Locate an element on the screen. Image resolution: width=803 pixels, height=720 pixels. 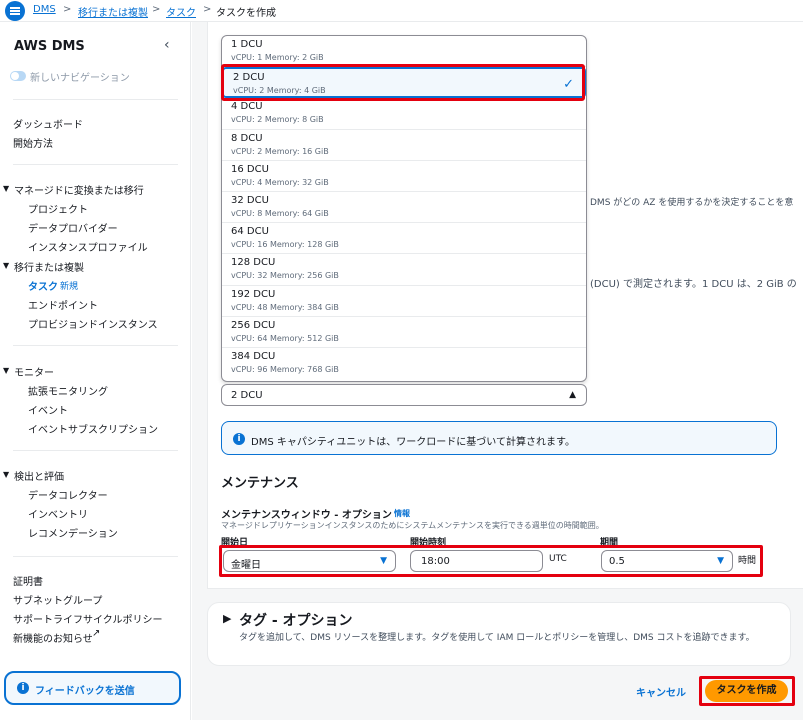
feedback-button: i フィードバックを送信 is located at coordinates (92, 688).